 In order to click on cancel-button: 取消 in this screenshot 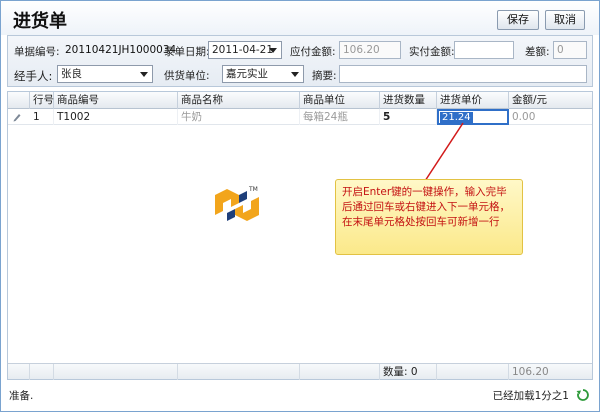, I will do `click(565, 20)`.